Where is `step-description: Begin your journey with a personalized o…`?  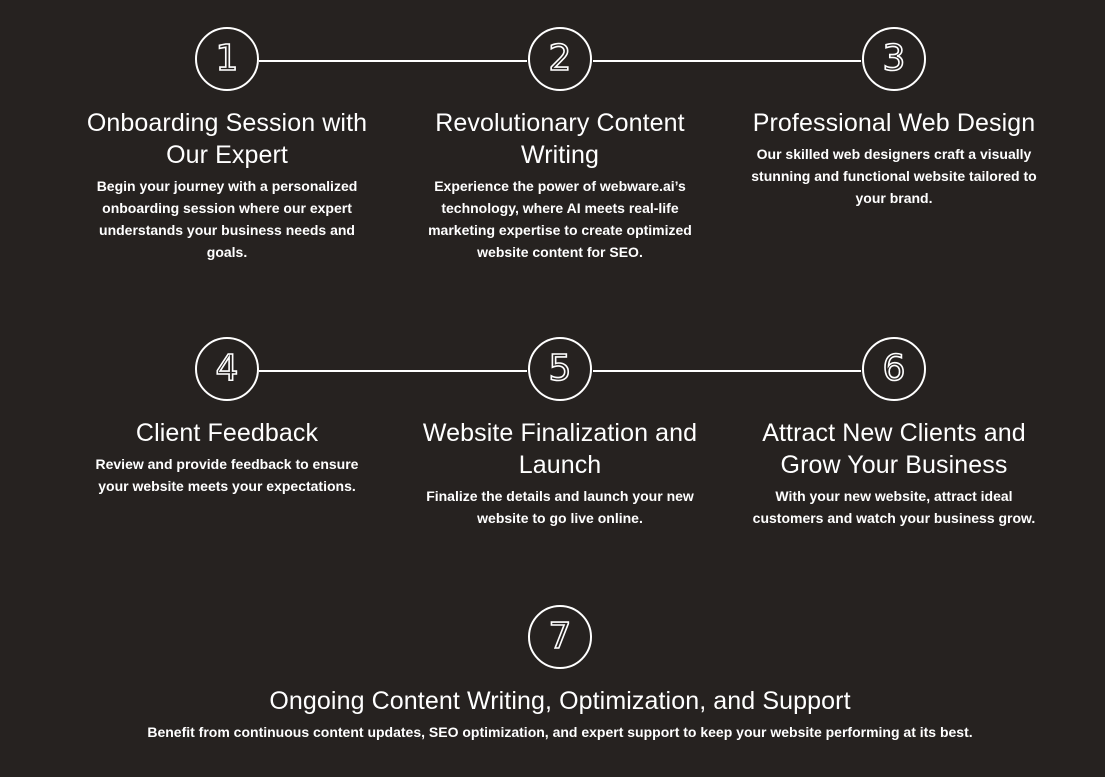
step-description: Begin your journey with a personalized o… is located at coordinates (227, 219).